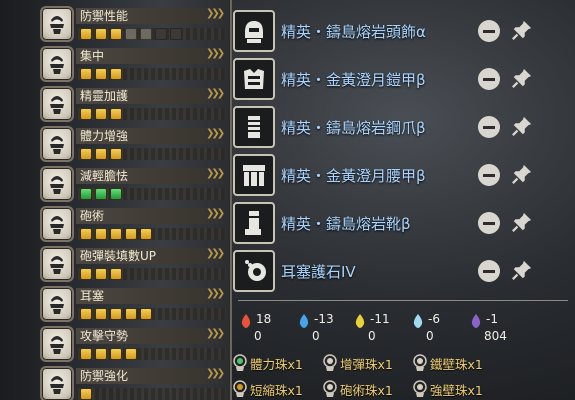 The height and width of the screenshot is (400, 575). What do you see at coordinates (152, 394) in the screenshot?
I see `skill-level-track` at bounding box center [152, 394].